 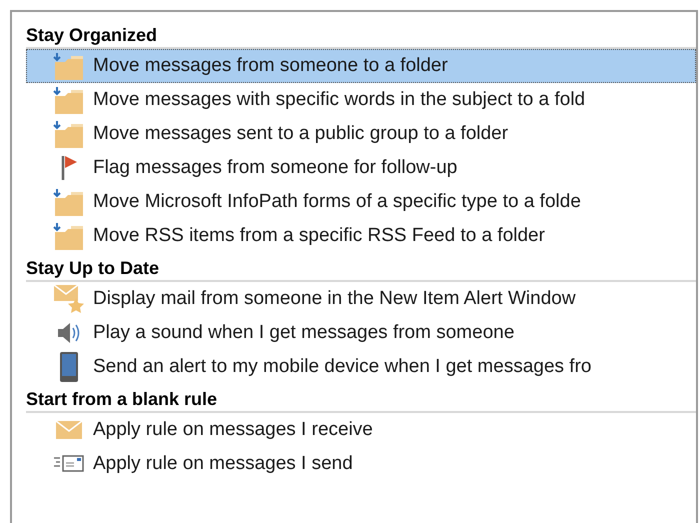 What do you see at coordinates (69, 367) in the screenshot?
I see `mobile-phone-icon` at bounding box center [69, 367].